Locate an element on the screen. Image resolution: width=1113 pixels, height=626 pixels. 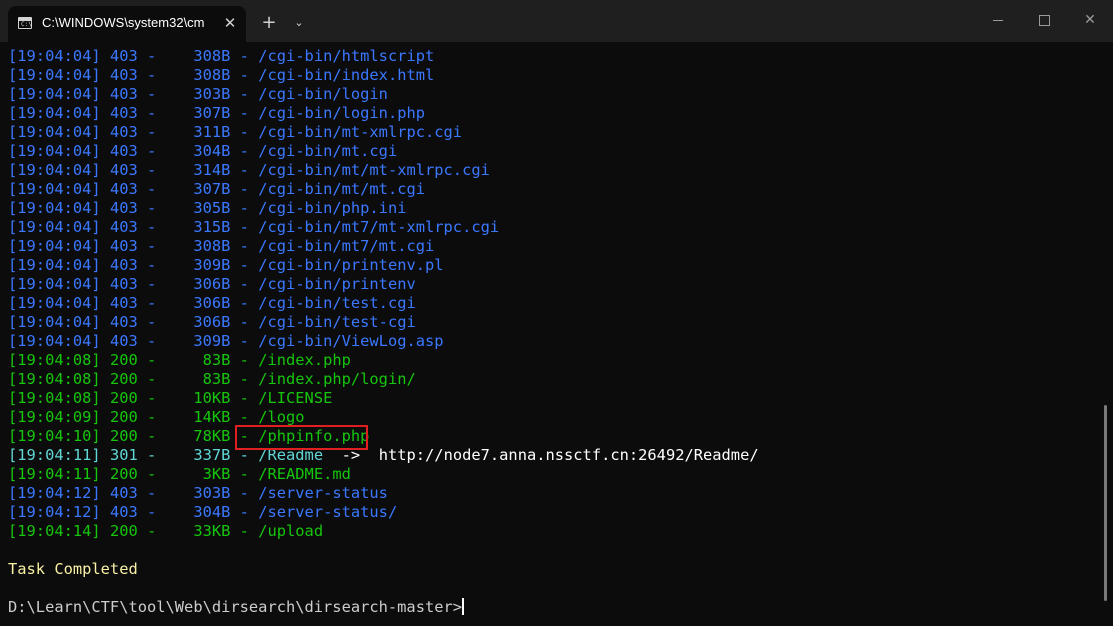
log-path: /upload is located at coordinates (291, 531).